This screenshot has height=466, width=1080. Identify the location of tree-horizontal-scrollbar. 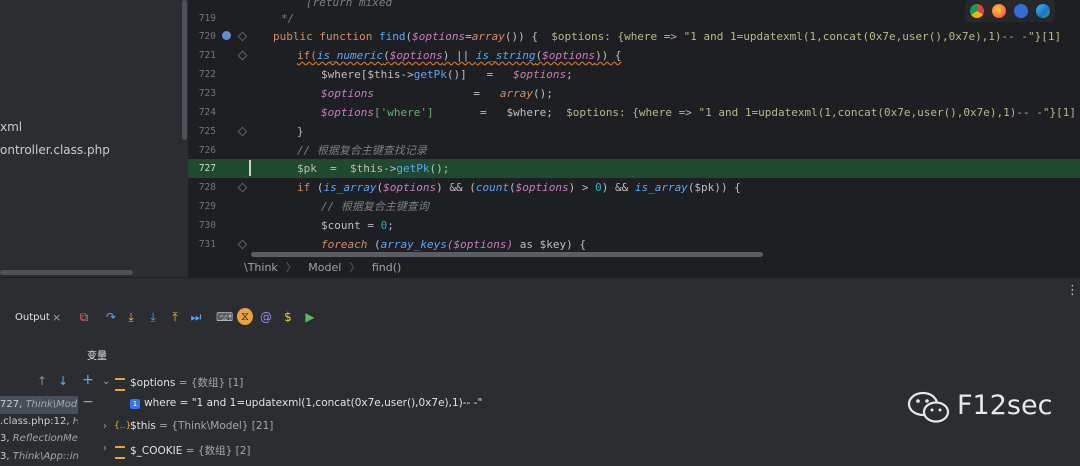
(66, 272).